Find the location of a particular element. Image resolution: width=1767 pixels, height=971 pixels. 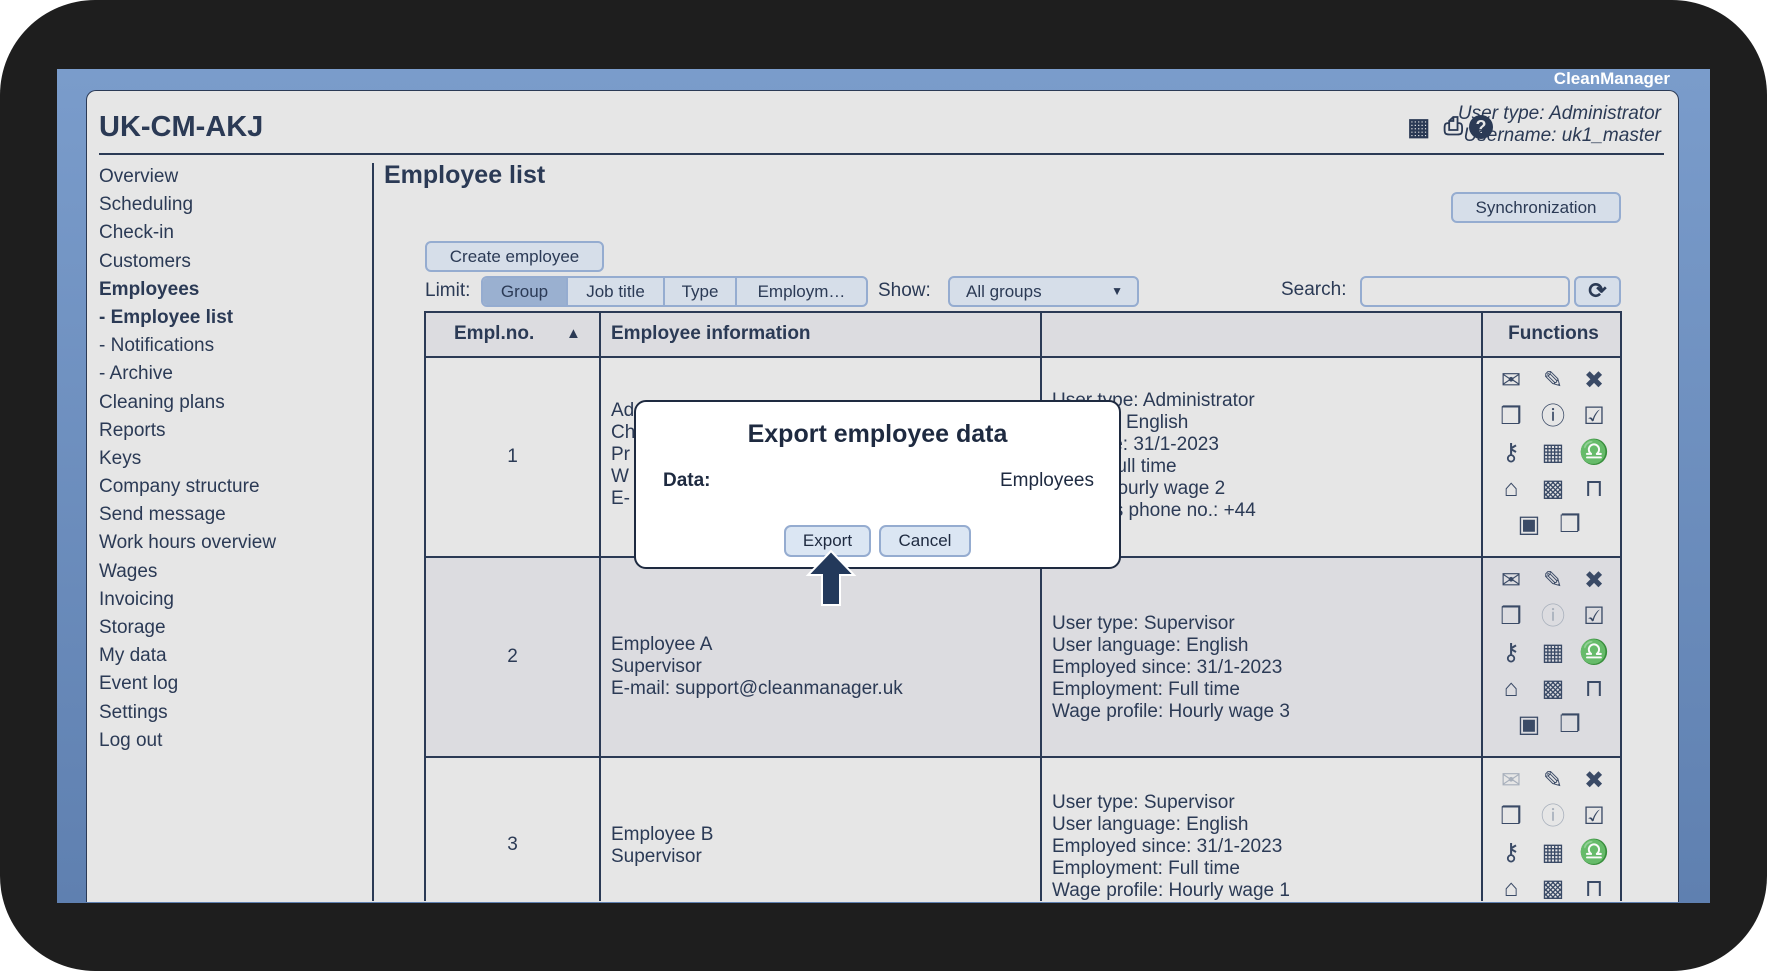

sidebar-item-overview: Overview is located at coordinates (187, 177).